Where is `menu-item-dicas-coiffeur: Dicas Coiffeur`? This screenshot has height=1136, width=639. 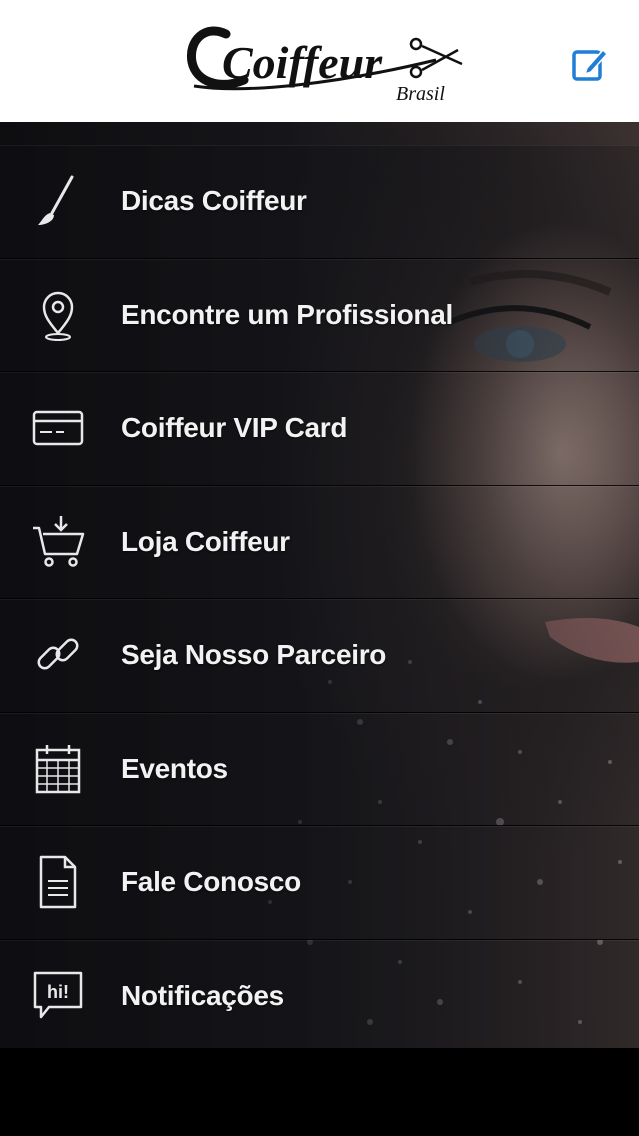 menu-item-dicas-coiffeur: Dicas Coiffeur is located at coordinates (319, 202).